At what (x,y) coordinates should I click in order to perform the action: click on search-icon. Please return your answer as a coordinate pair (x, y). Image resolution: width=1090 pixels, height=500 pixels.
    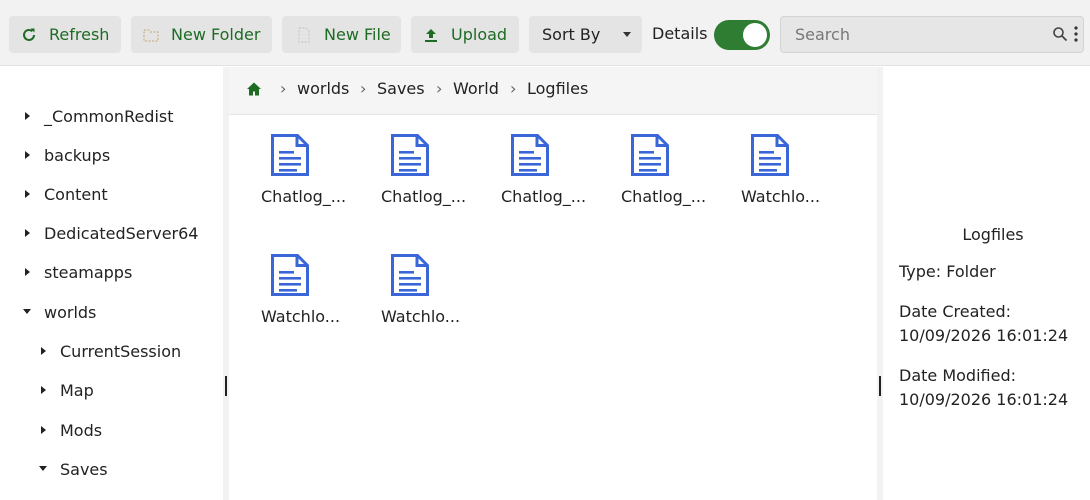
    Looking at the image, I should click on (1060, 34).